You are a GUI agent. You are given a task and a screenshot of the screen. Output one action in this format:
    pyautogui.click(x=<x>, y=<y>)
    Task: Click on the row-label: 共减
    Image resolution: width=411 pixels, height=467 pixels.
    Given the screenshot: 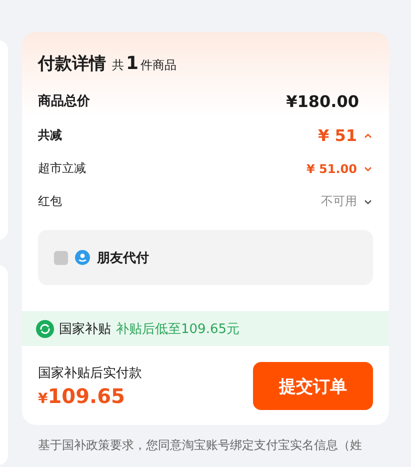 What is the action you would take?
    pyautogui.click(x=50, y=135)
    